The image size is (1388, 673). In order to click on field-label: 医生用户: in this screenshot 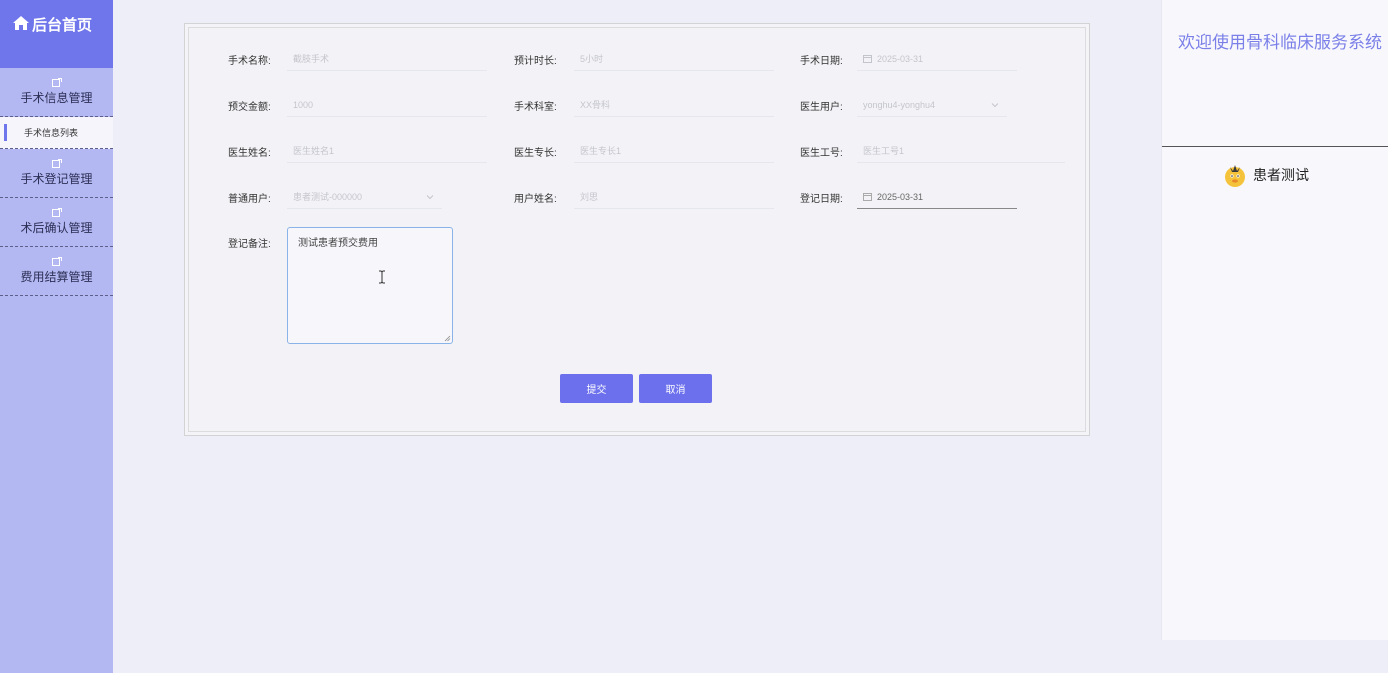, I will do `click(821, 107)`.